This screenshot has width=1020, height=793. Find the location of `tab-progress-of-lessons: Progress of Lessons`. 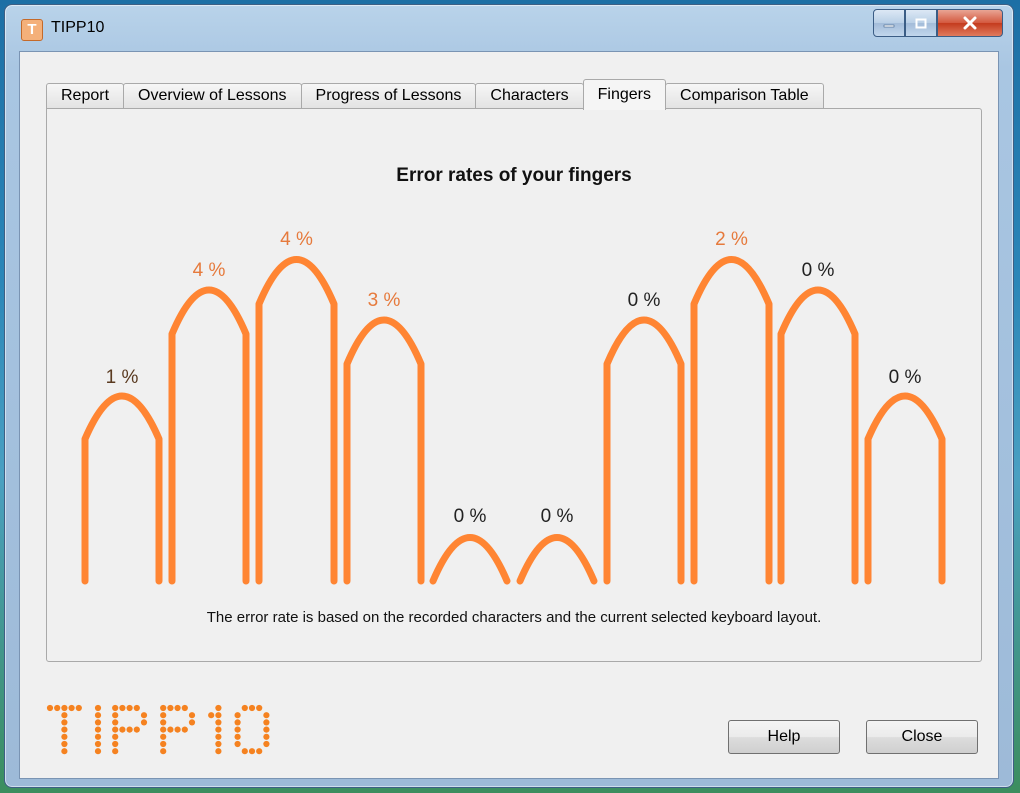

tab-progress-of-lessons: Progress of Lessons is located at coordinates (388, 95).